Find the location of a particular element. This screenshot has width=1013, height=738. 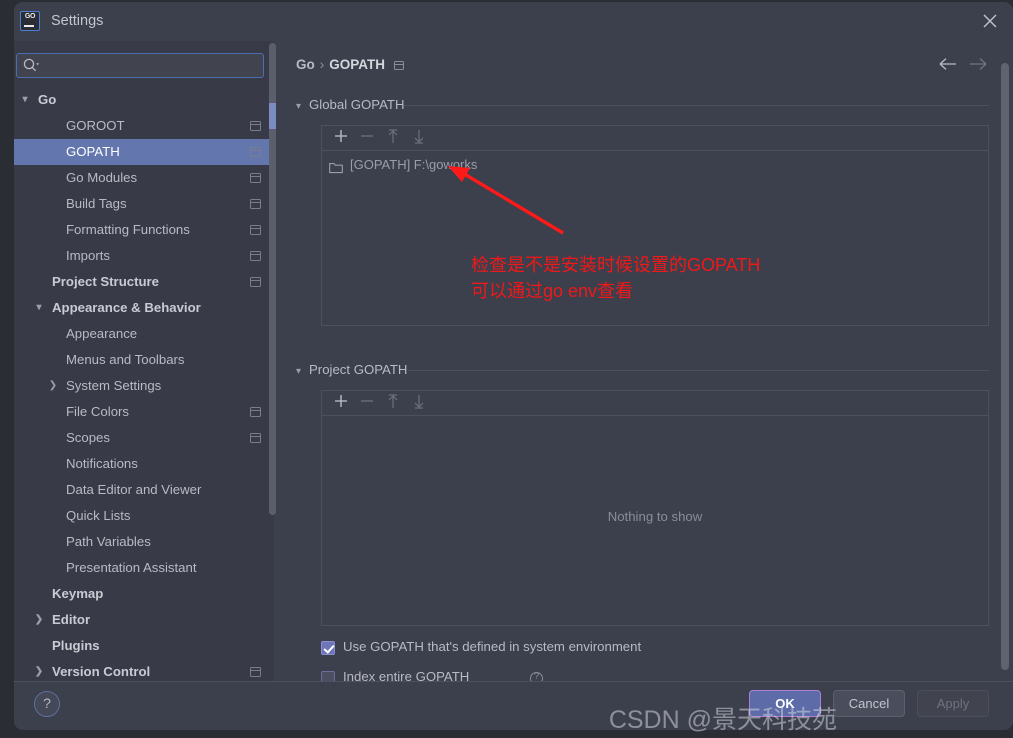

sidebar-item-label: Menus and Toolbars is located at coordinates (125, 359).